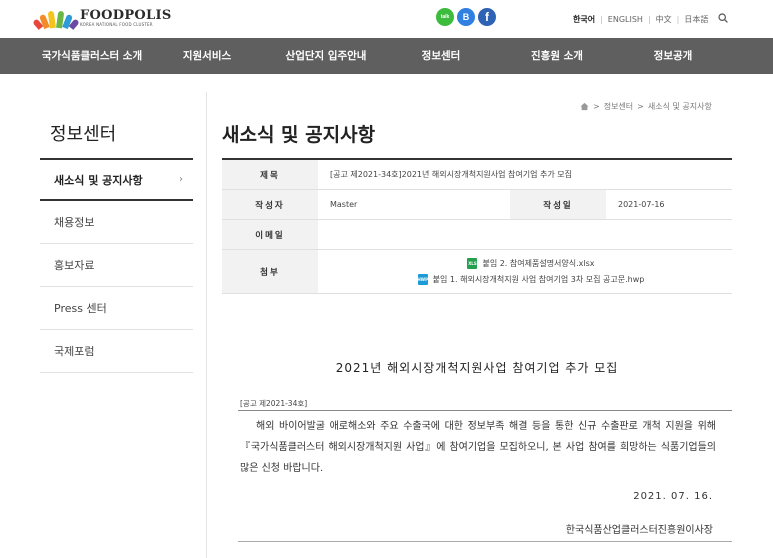  What do you see at coordinates (207, 56) in the screenshot?
I see `nav-item-support: 지원서비스` at bounding box center [207, 56].